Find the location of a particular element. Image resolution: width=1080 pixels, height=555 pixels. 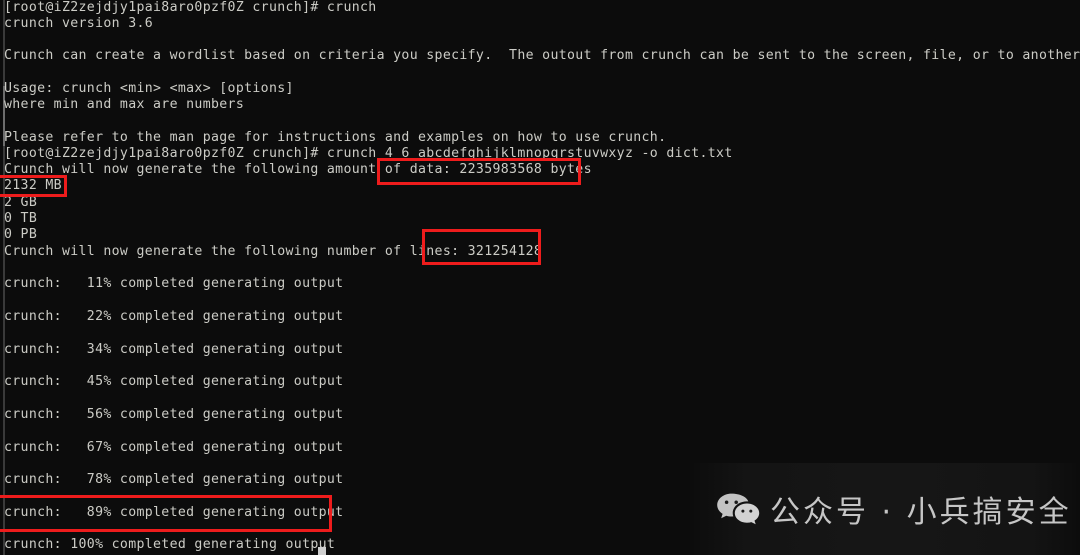

terminal-line: 0 TB is located at coordinates (21, 218).